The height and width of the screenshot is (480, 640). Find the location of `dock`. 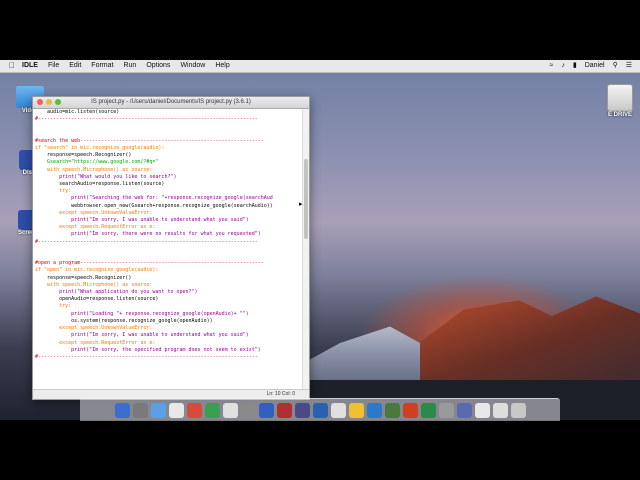

dock is located at coordinates (320, 409).